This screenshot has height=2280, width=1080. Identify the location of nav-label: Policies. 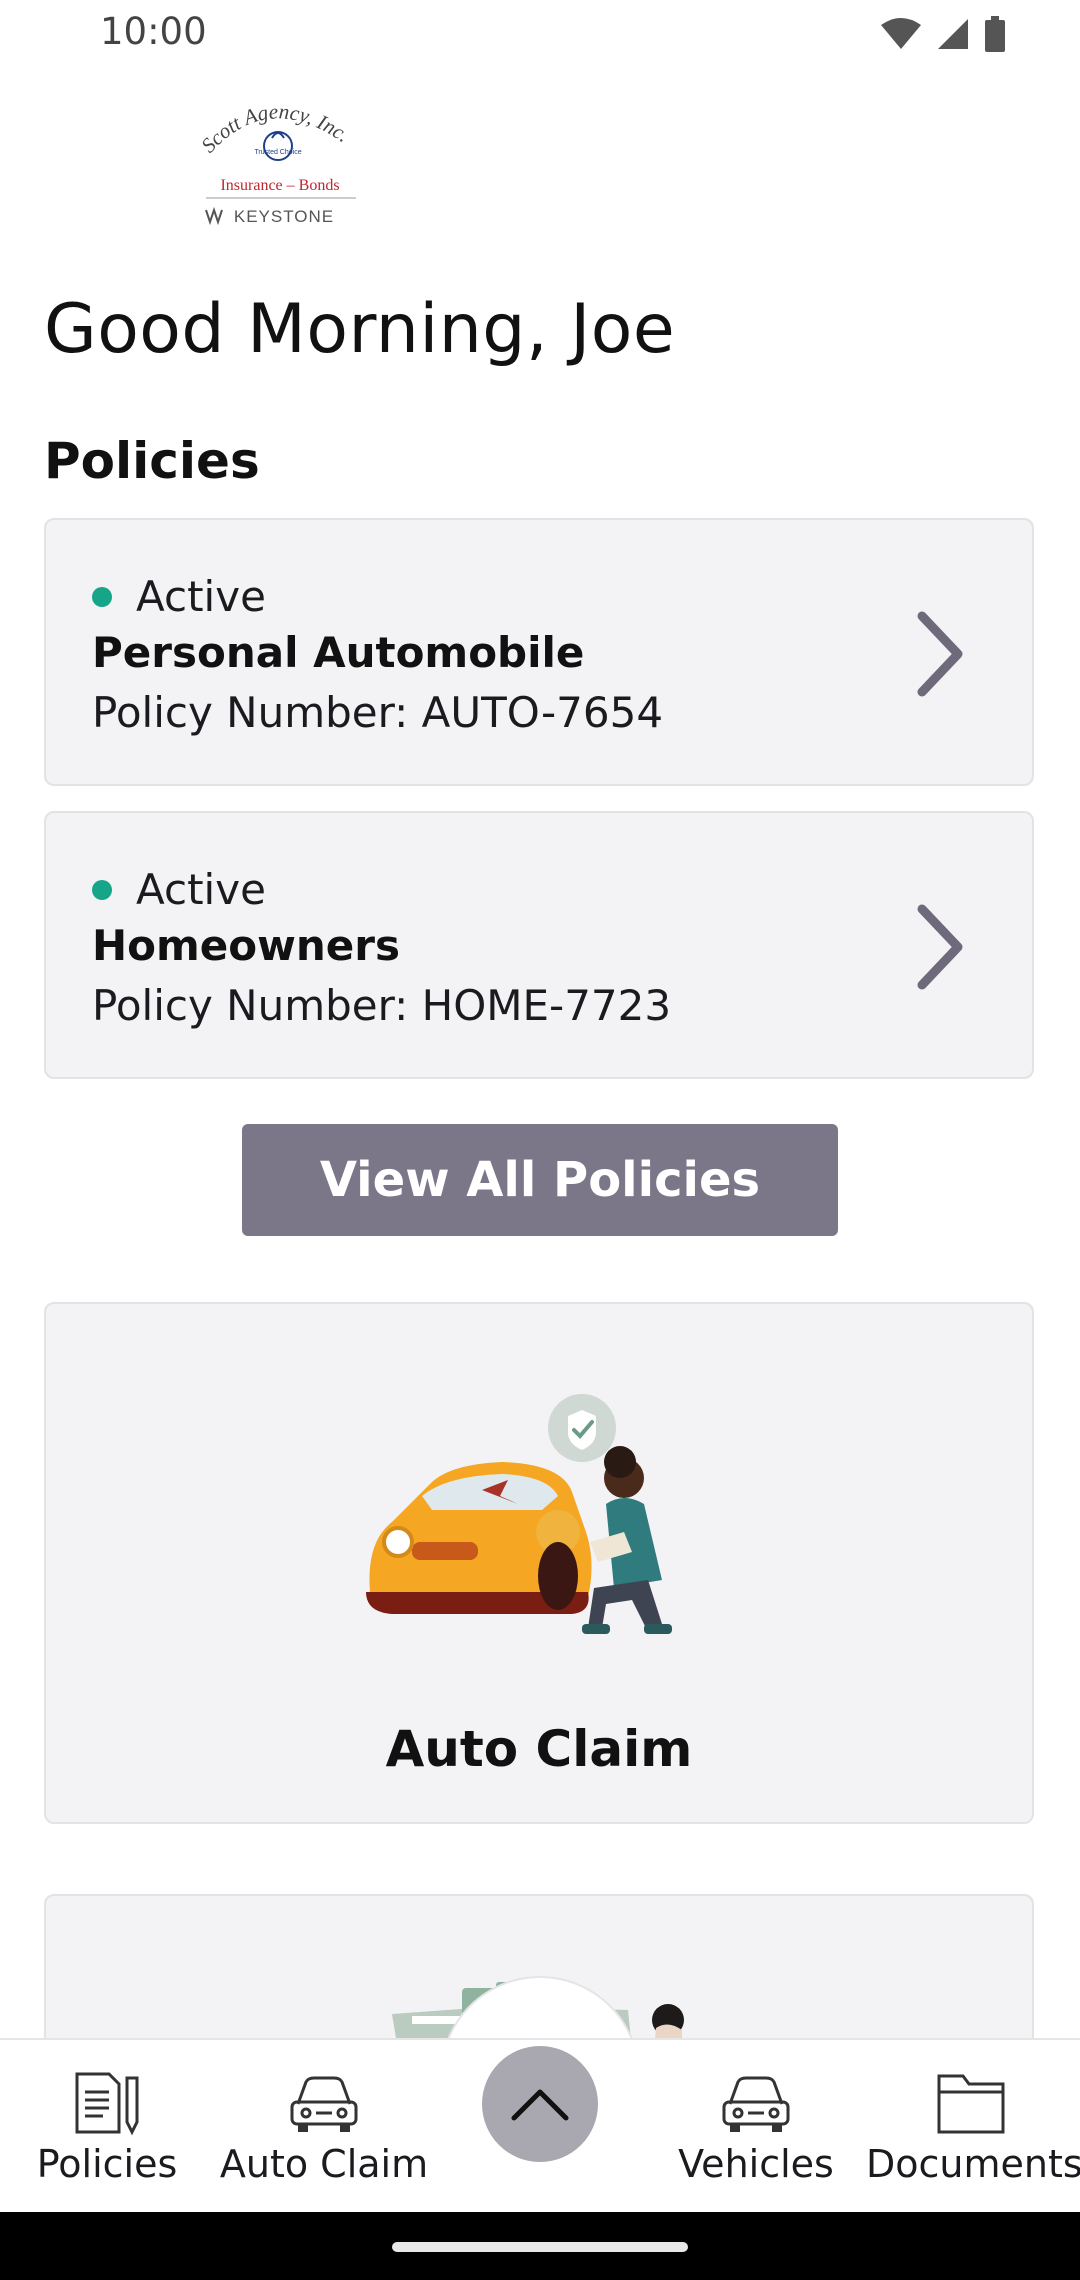
(107, 2164).